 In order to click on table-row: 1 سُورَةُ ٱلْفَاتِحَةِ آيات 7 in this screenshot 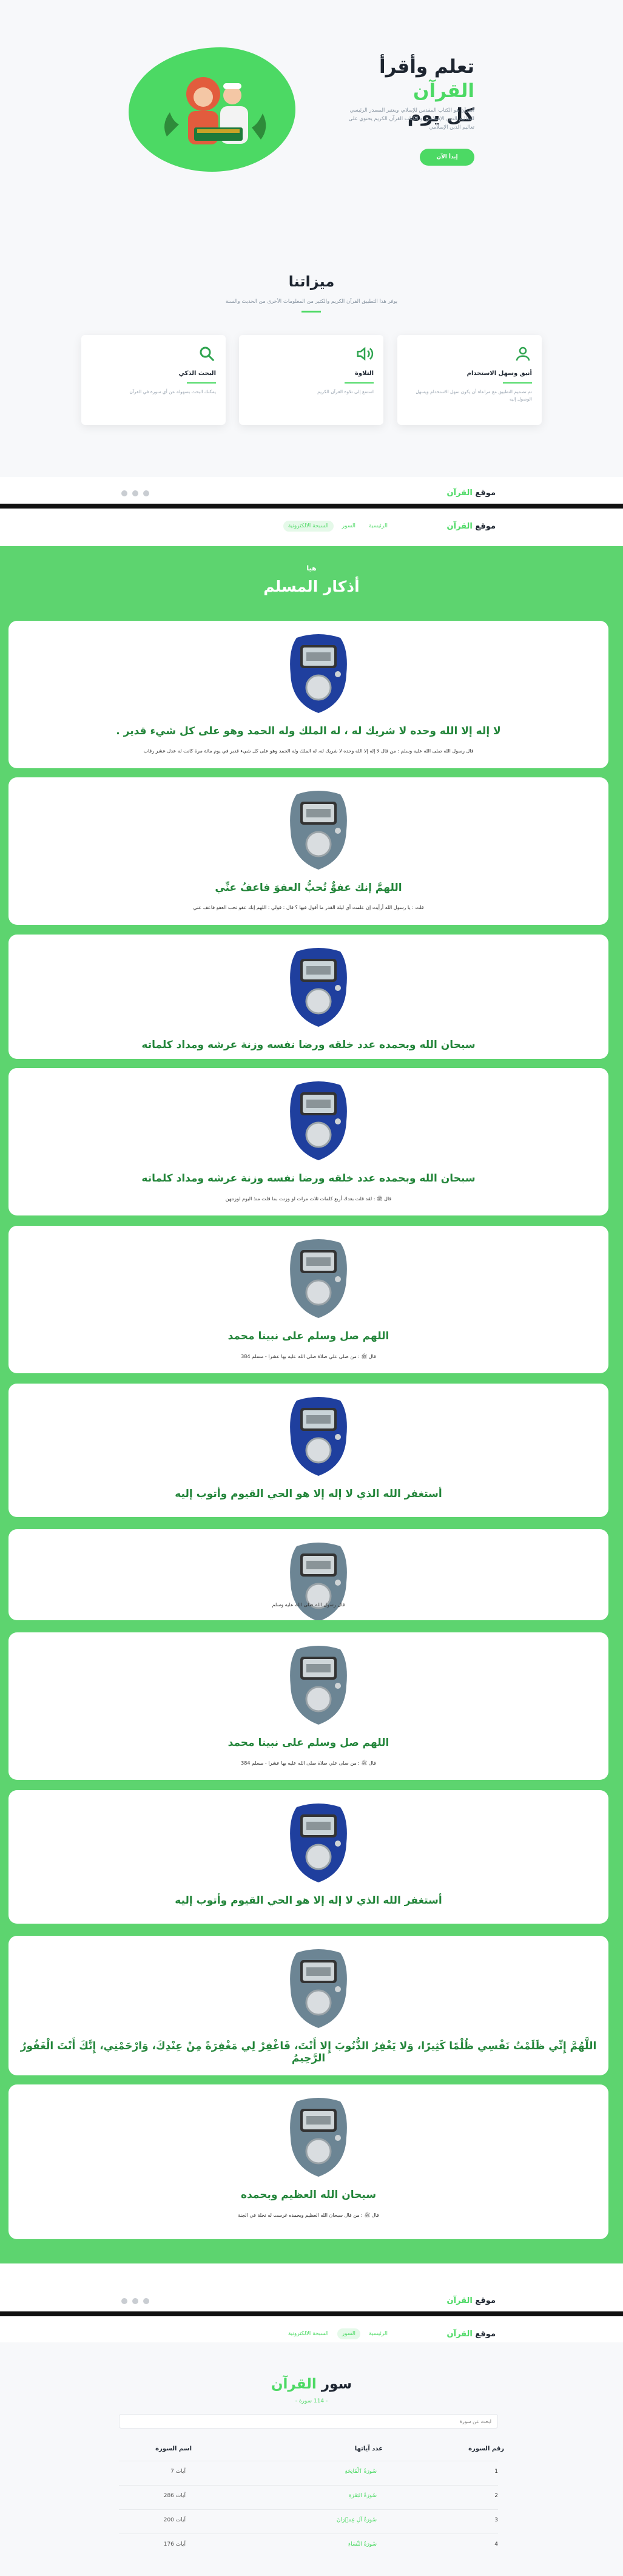, I will do `click(308, 2472)`.